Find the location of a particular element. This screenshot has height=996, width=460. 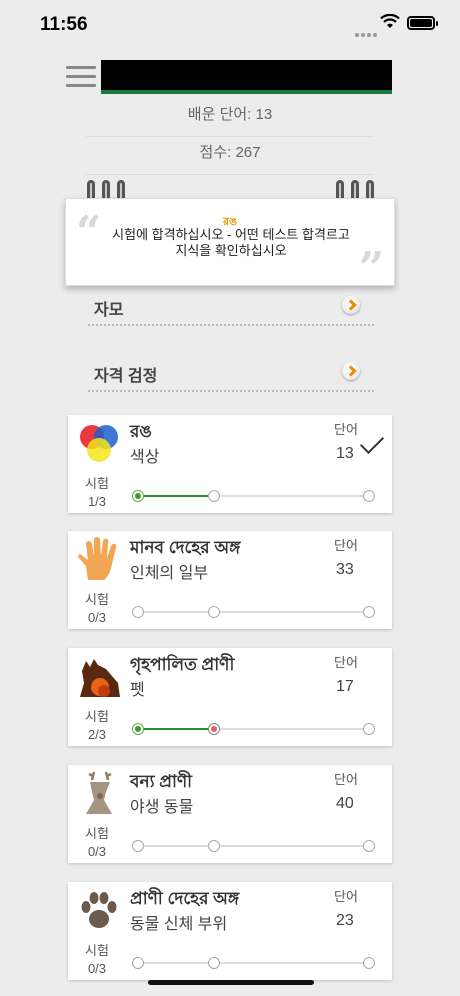

category-card-wild-animals: 시험 0/3 বন্য প্রাণী 야생 동물 단어 40 is located at coordinates (230, 814).